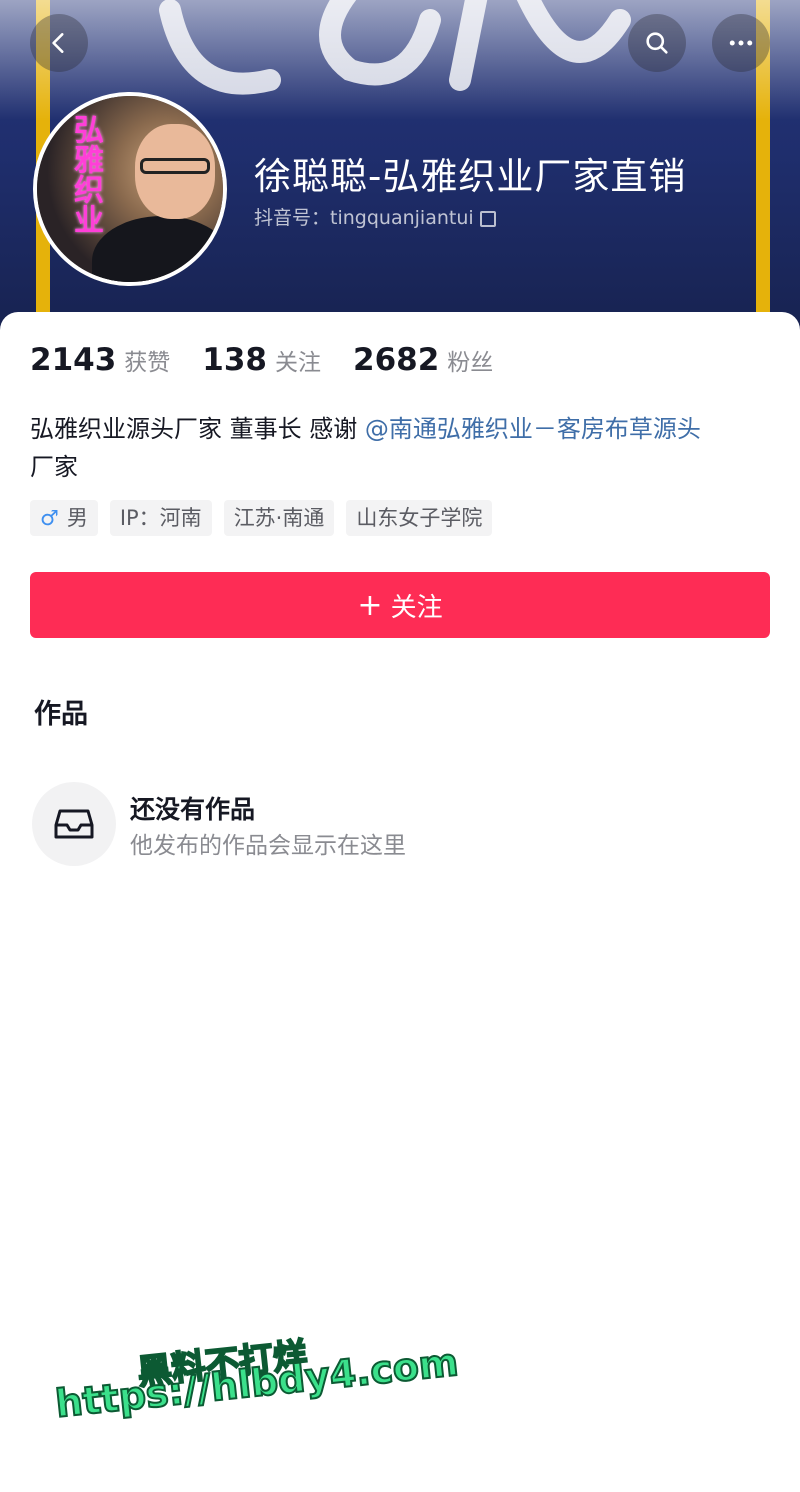 The width and height of the screenshot is (800, 1492). I want to click on tag-ip: IP：河南, so click(160, 518).